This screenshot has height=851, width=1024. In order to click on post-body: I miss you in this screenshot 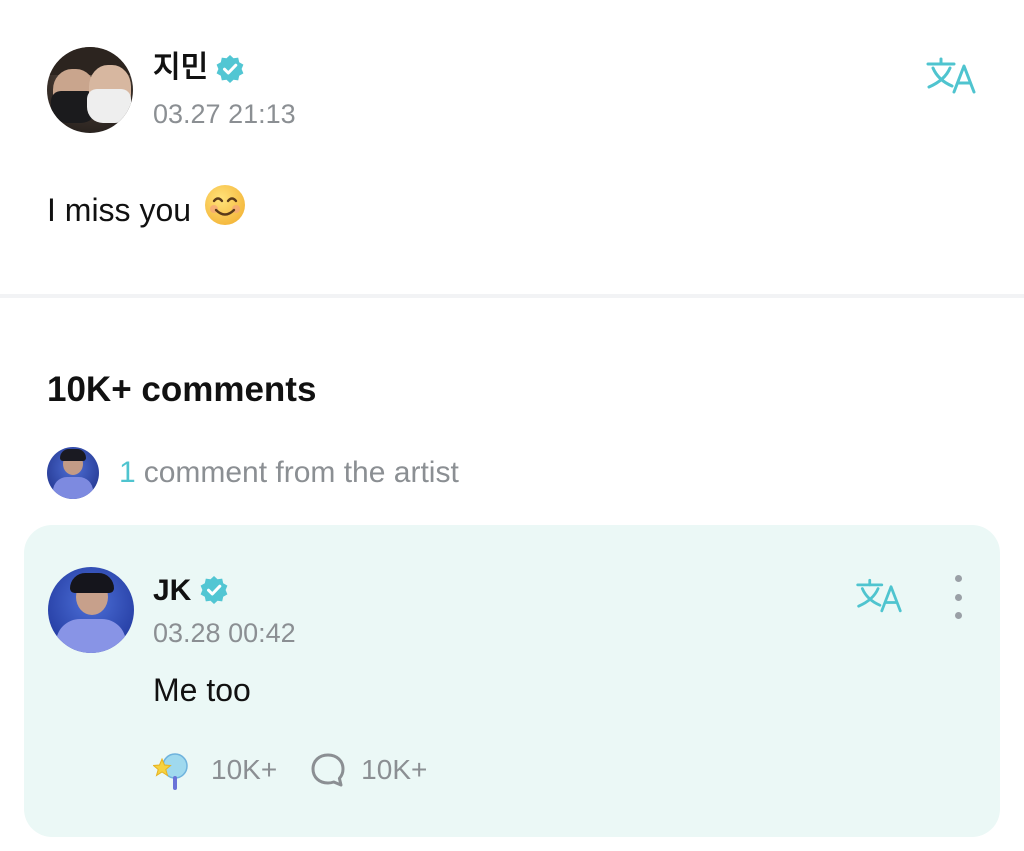, I will do `click(147, 209)`.